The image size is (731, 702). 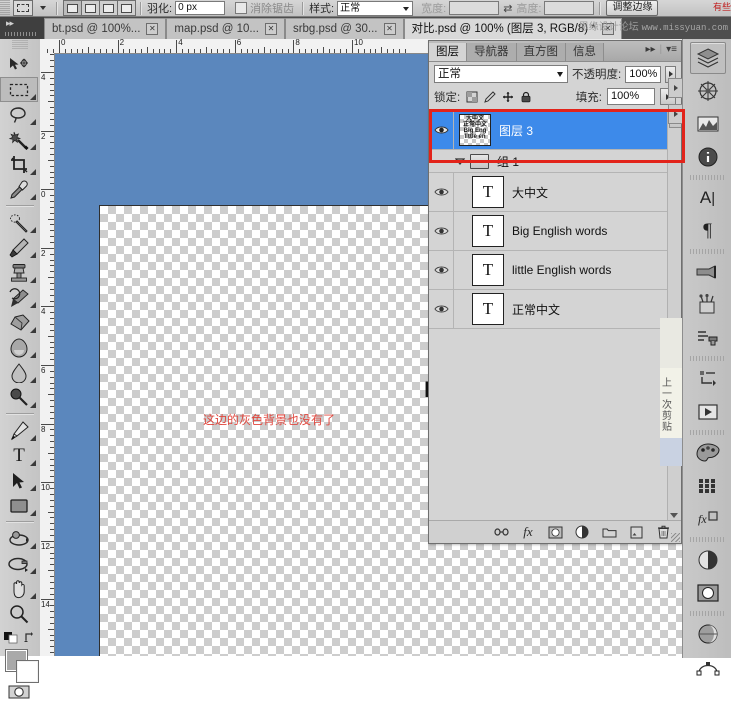 What do you see at coordinates (105, 28) in the screenshot?
I see `document-tab-bt: bt.psd @ 100%... ✕` at bounding box center [105, 28].